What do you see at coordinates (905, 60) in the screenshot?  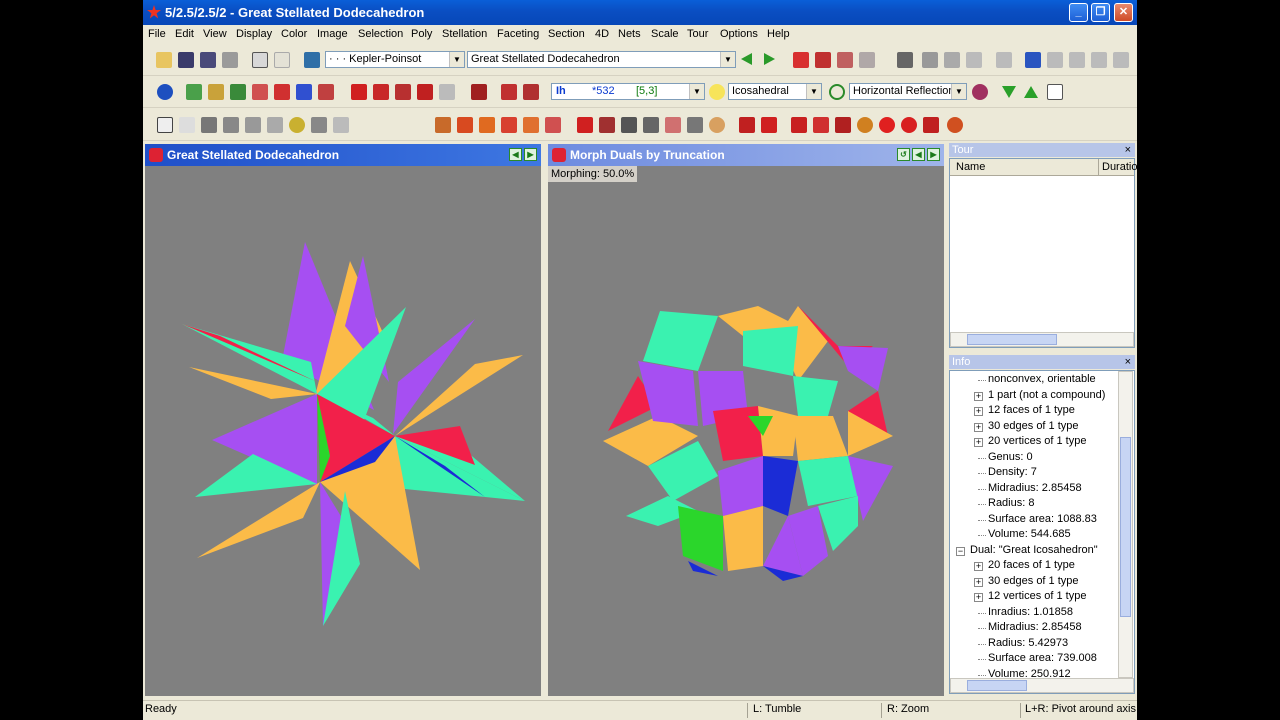 I see `list-icon` at bounding box center [905, 60].